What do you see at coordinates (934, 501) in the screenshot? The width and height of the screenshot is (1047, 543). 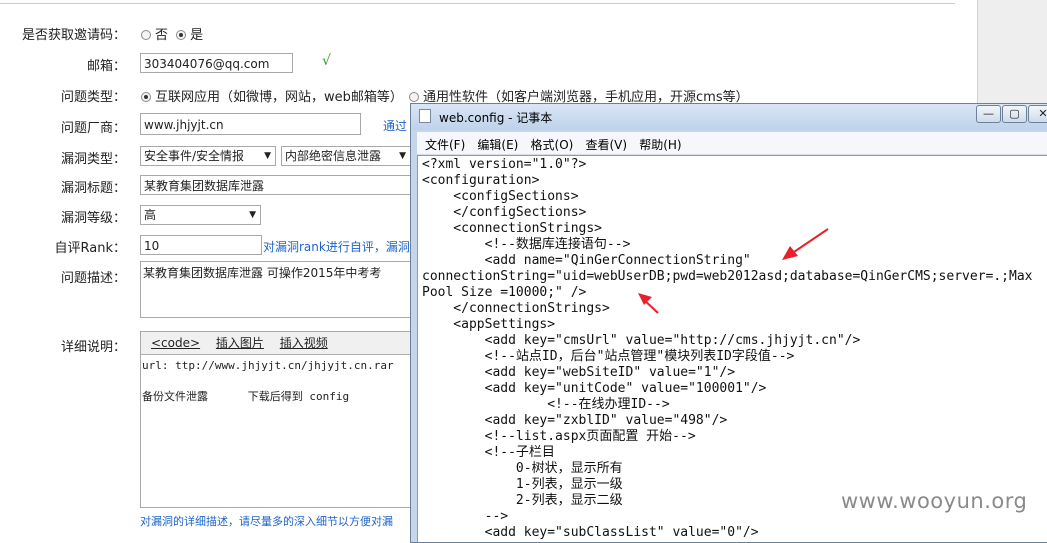 I see `watermark: www.wooyun.org` at bounding box center [934, 501].